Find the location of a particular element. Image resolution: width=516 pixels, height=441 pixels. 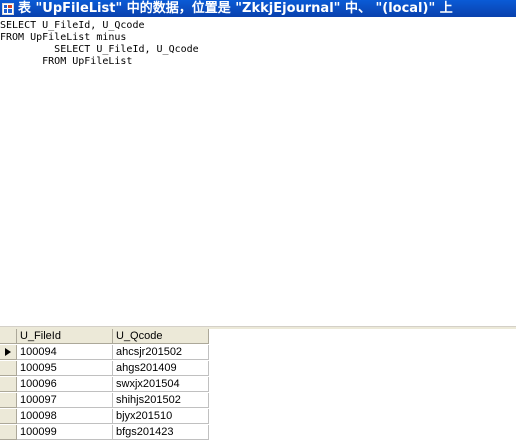

cell-u-qcode: ahgs201409 is located at coordinates (161, 368).